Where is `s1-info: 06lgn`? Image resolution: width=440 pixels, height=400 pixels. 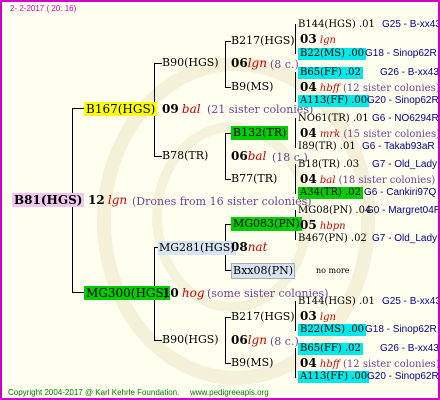 s1-info: 06lgn is located at coordinates (249, 64).